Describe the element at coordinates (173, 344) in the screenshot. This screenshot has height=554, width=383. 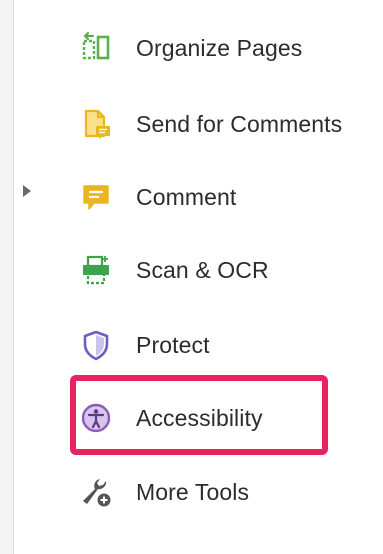
I see `tool-label: Protect` at that location.